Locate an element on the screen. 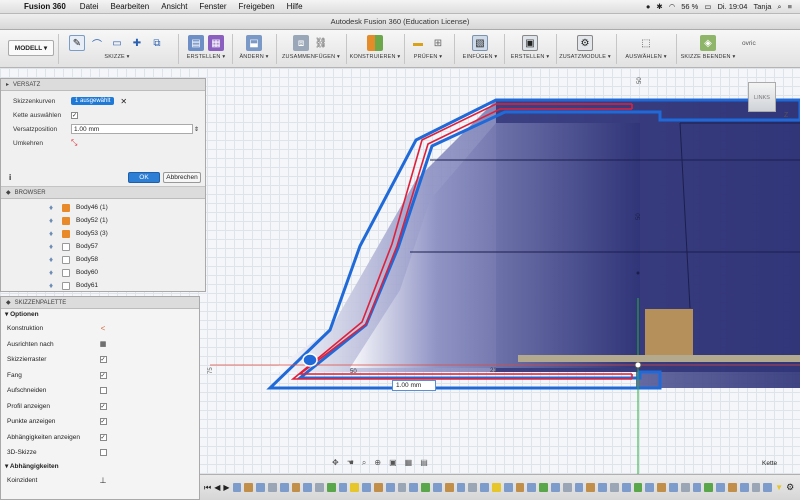 The width and height of the screenshot is (800, 500). browser-item: ♦ Body60 is located at coordinates (103, 272).